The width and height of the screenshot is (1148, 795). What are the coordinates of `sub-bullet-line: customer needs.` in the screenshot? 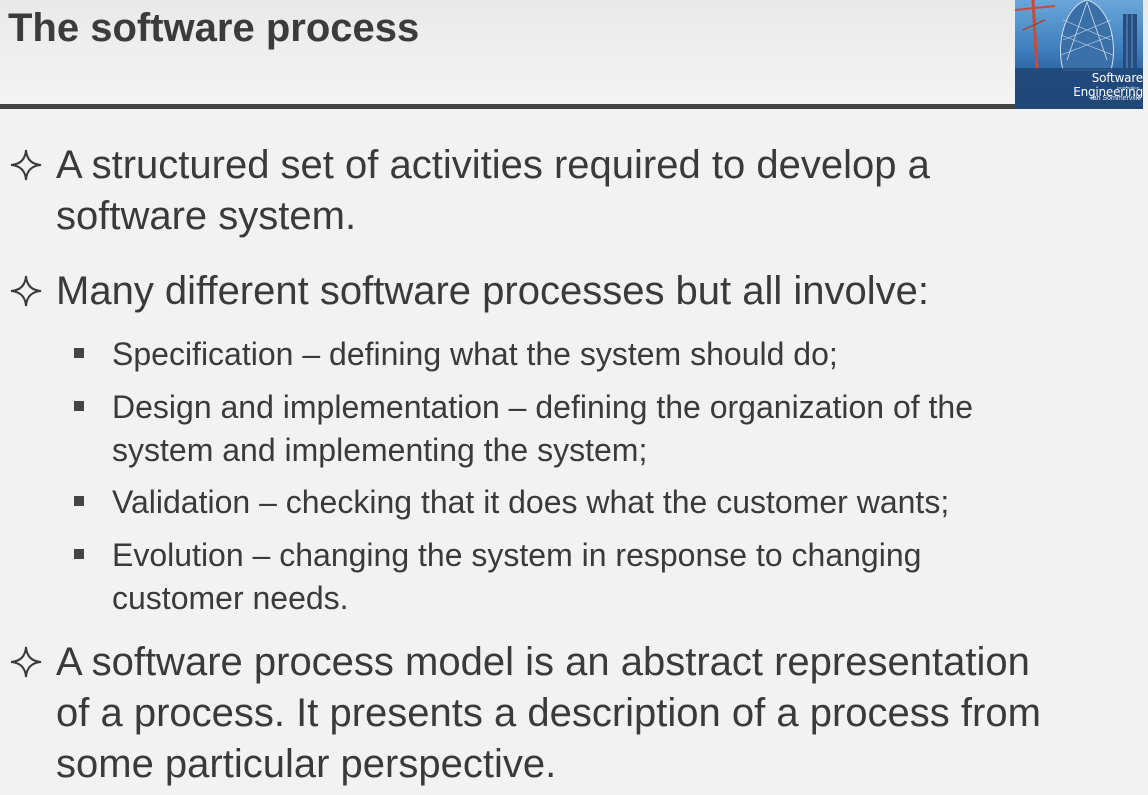 It's located at (230, 598).